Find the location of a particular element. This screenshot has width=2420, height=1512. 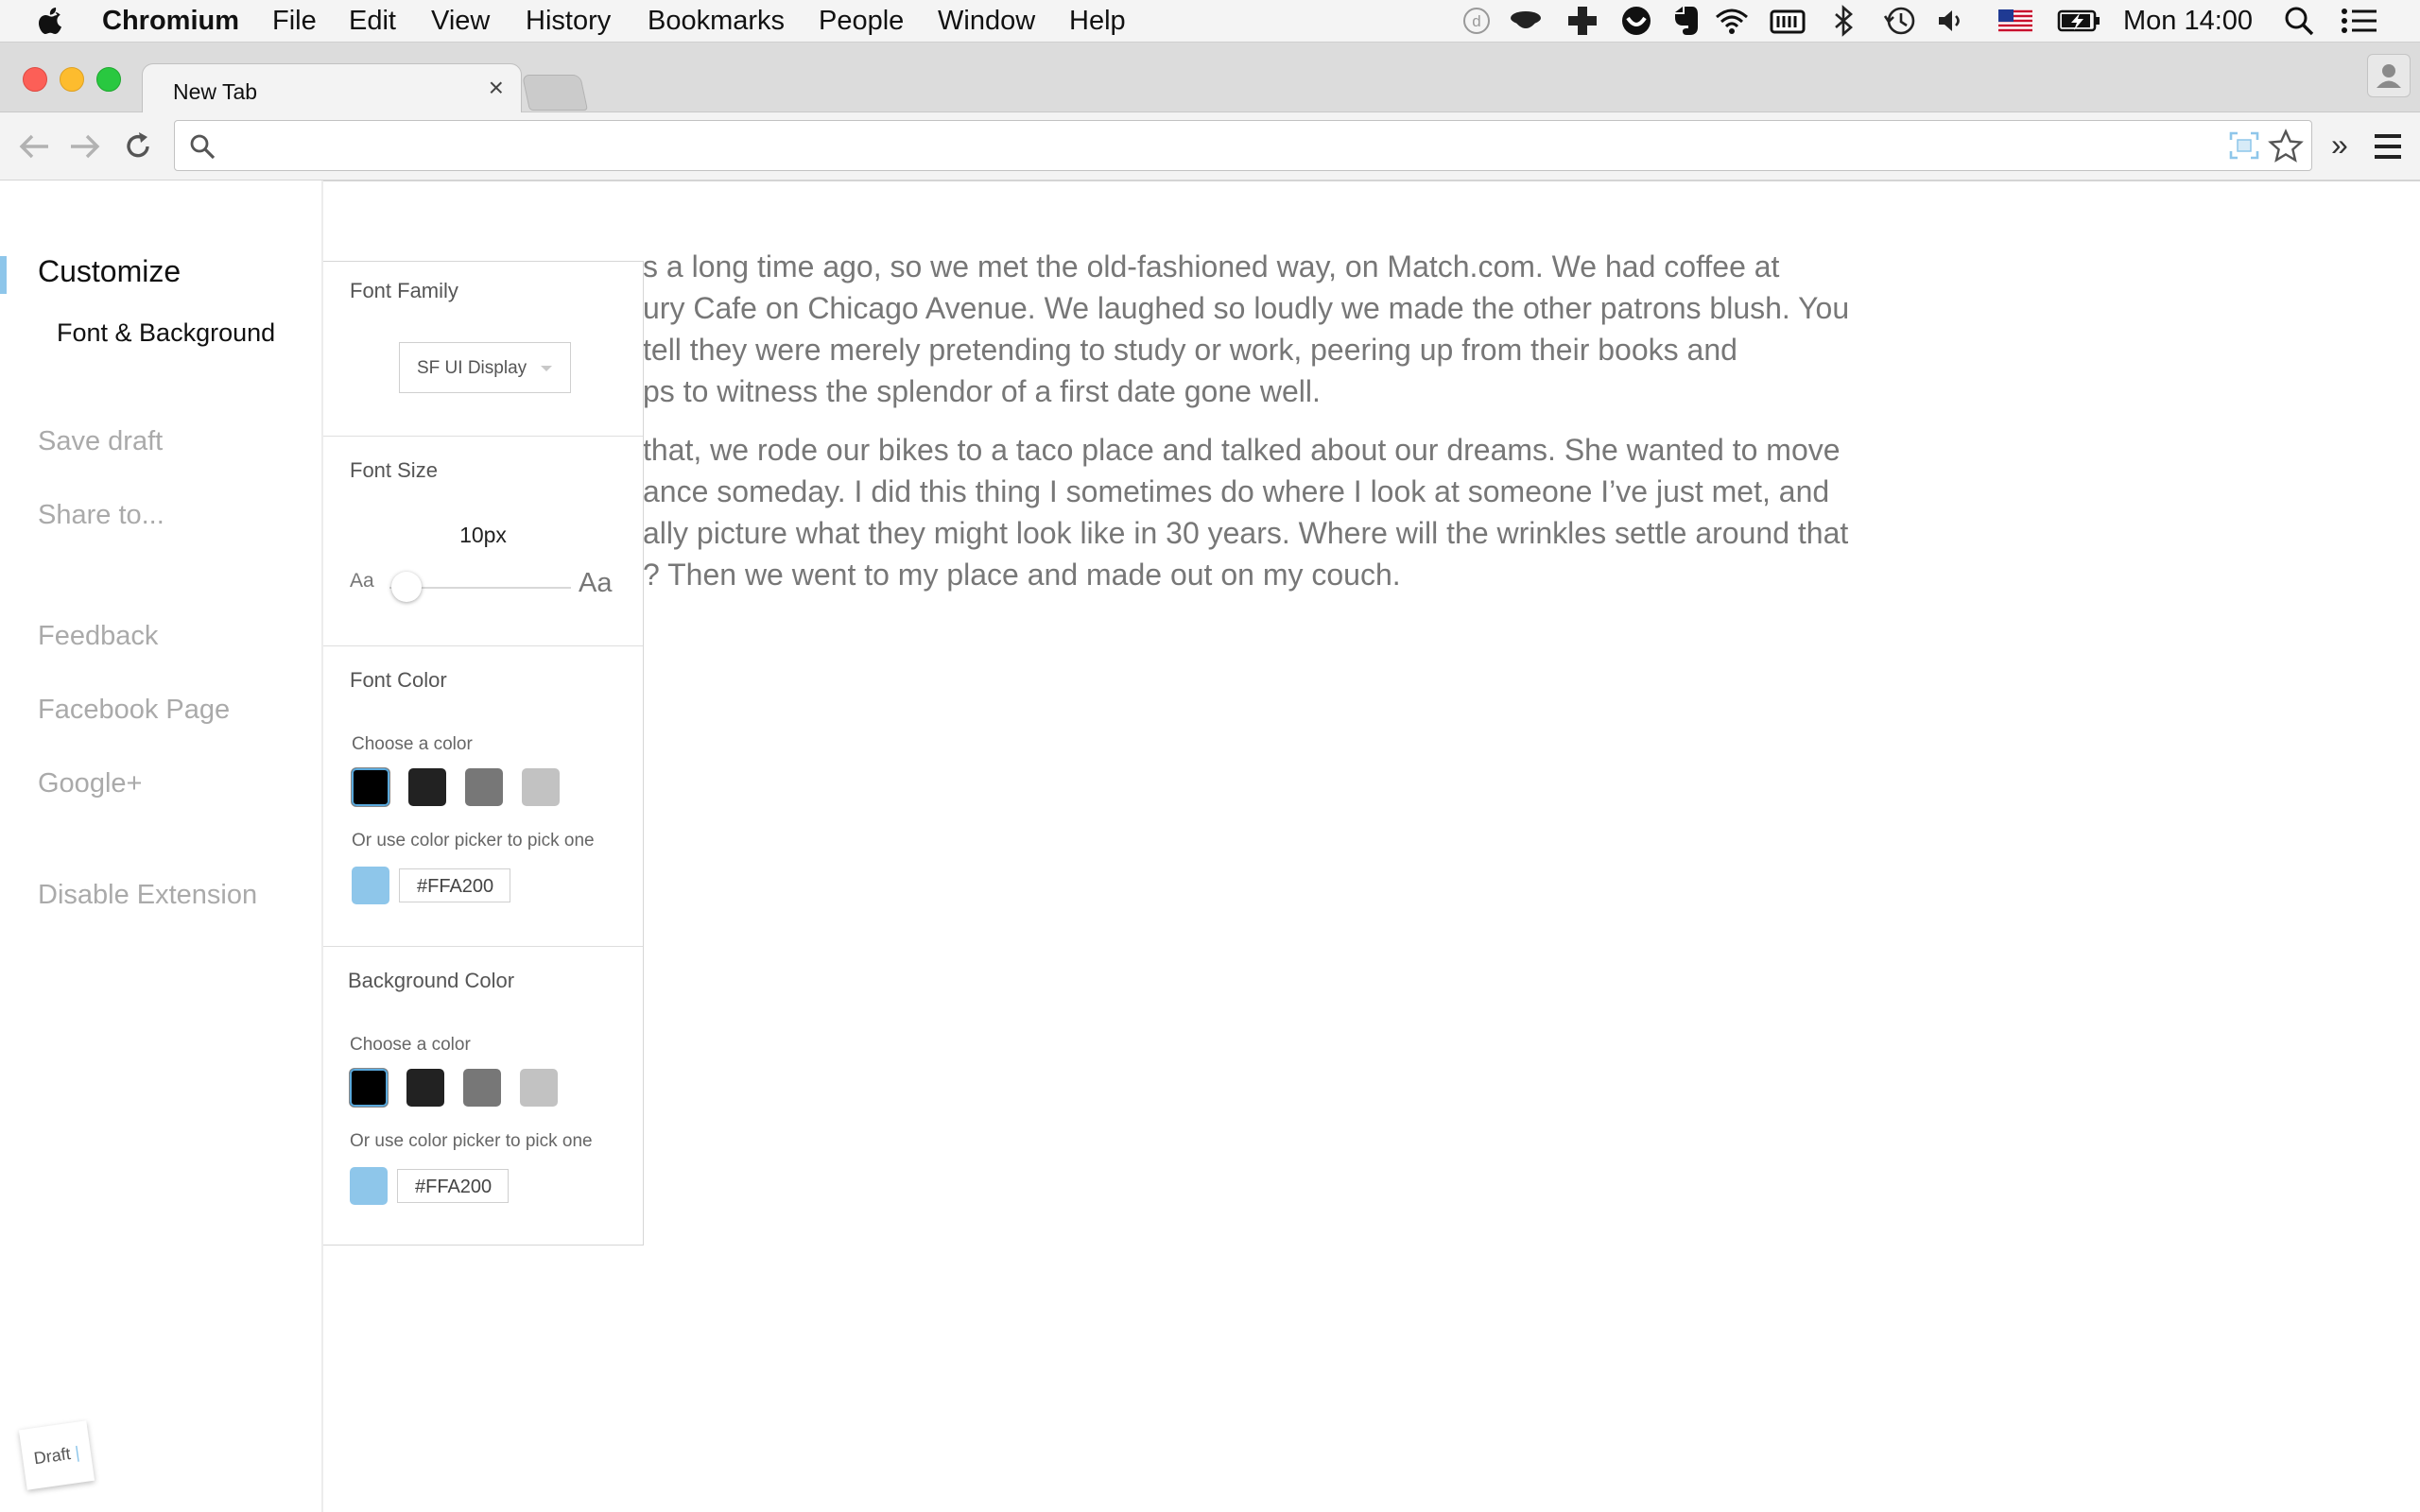

font-family-select: SF UI Display is located at coordinates (485, 367).